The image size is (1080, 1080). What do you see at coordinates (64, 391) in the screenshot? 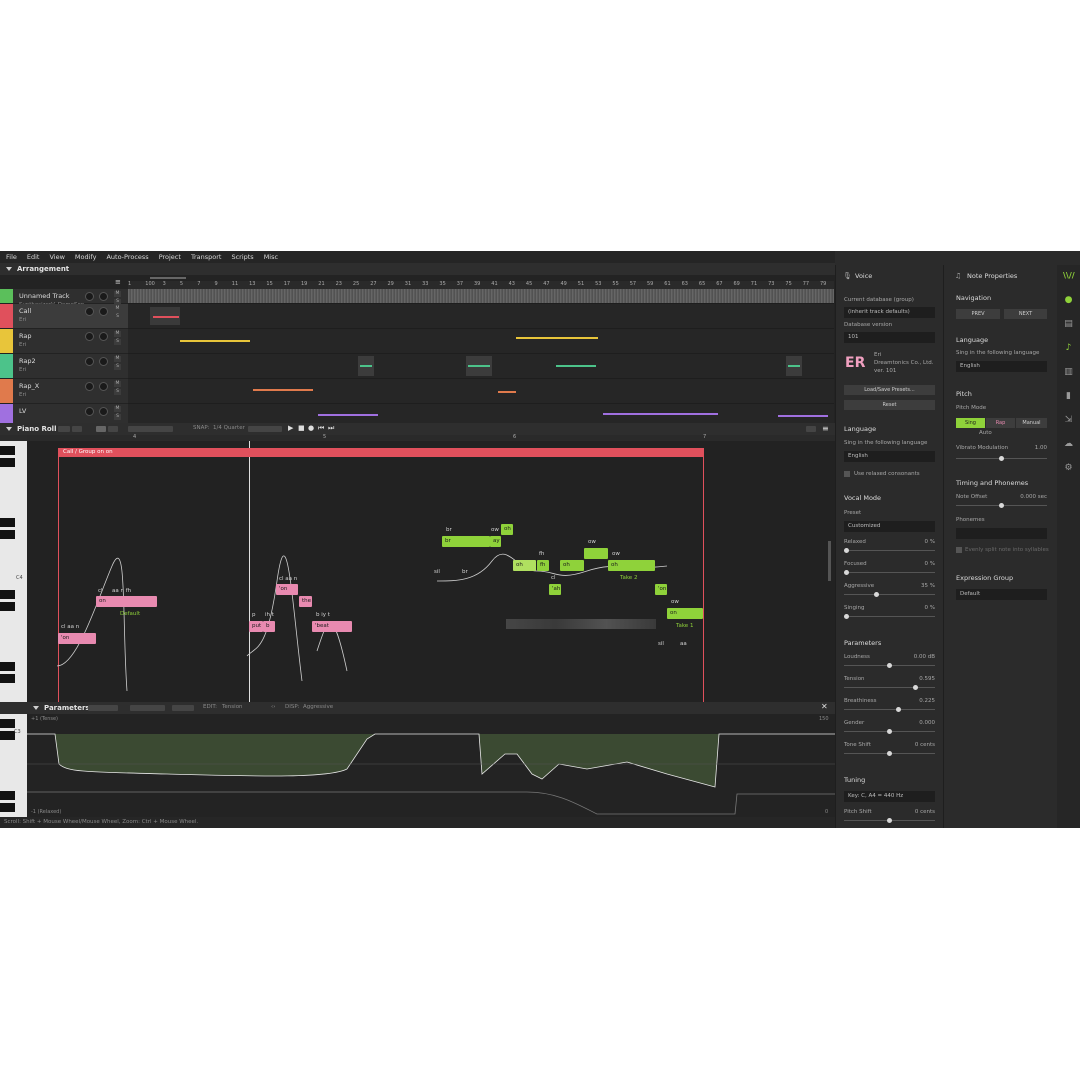
I see `track-header: Rap_X Eri M S` at bounding box center [64, 391].